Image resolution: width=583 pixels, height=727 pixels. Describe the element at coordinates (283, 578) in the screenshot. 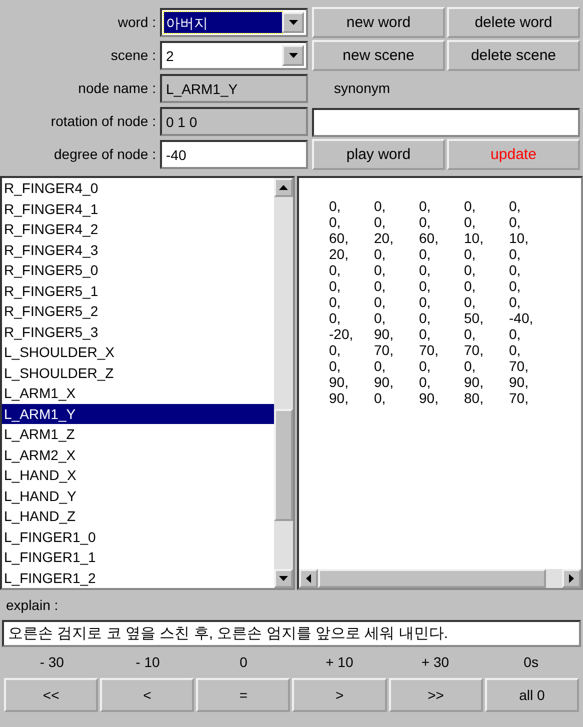

I see `scroll-down-arrow-icon` at that location.